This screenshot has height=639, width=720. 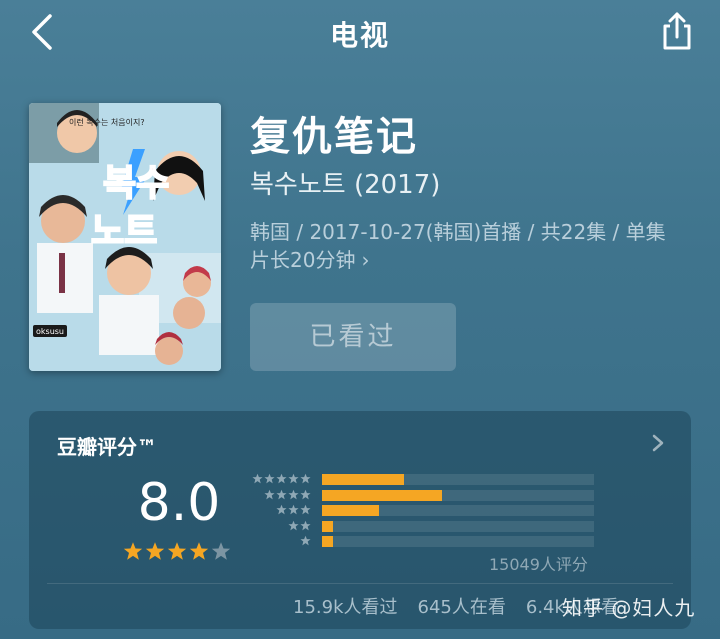 I want to click on chevron-right-icon, so click(x=658, y=443).